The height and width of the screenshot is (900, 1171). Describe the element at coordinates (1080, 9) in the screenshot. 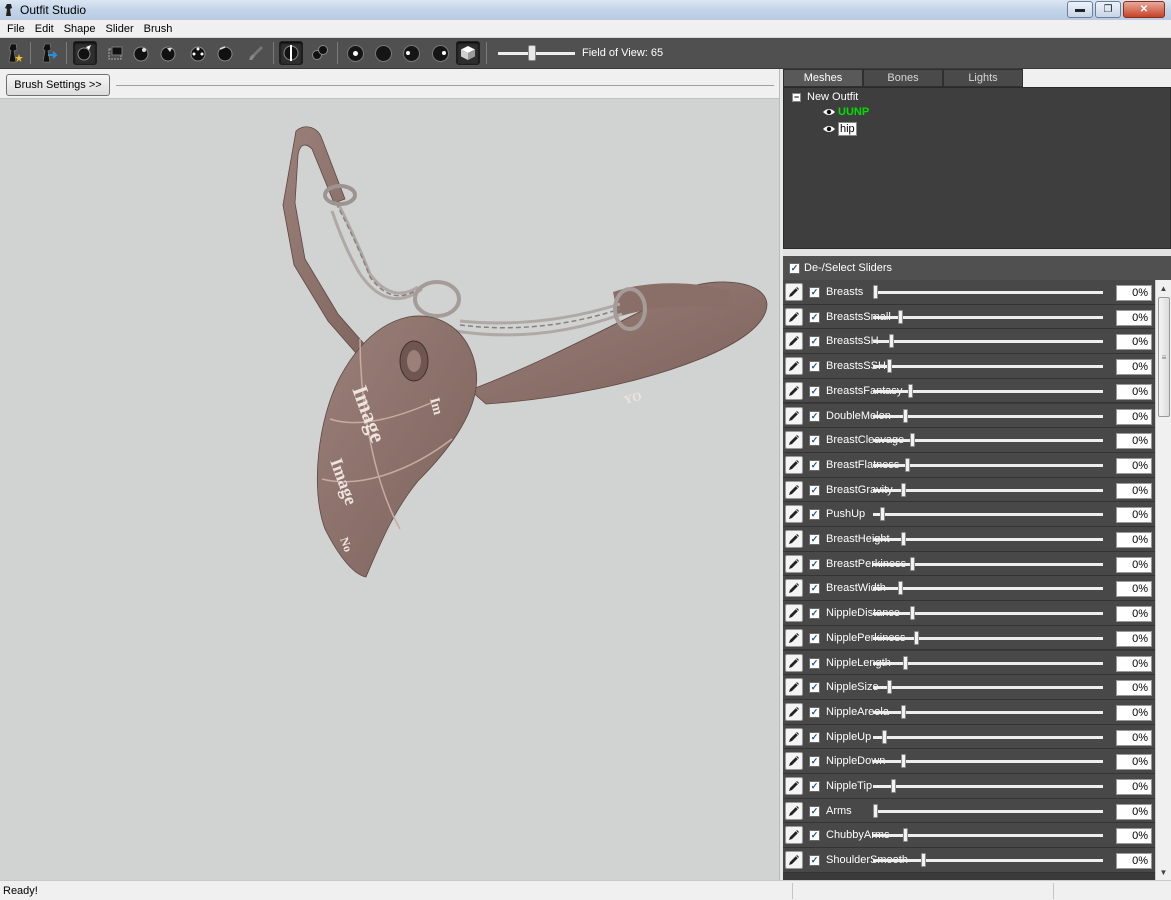

I see `minimize-button: ▬` at that location.